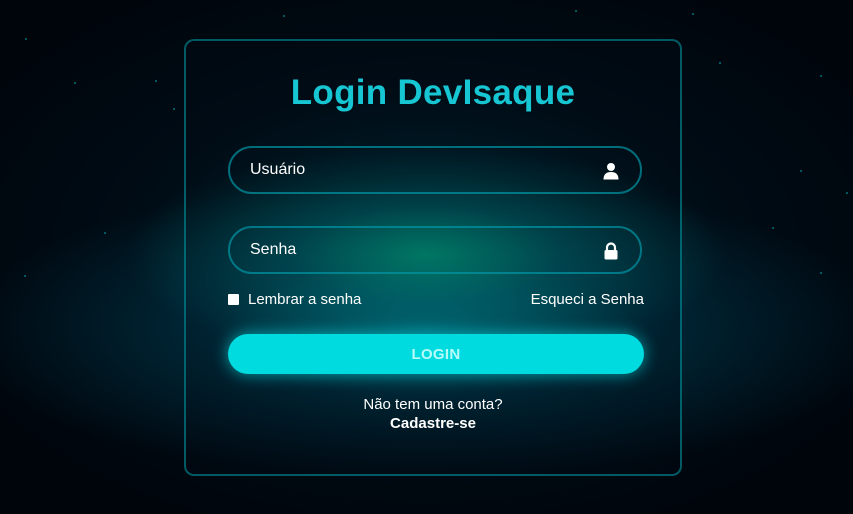 The width and height of the screenshot is (853, 514). What do you see at coordinates (611, 171) in the screenshot?
I see `user-icon` at bounding box center [611, 171].